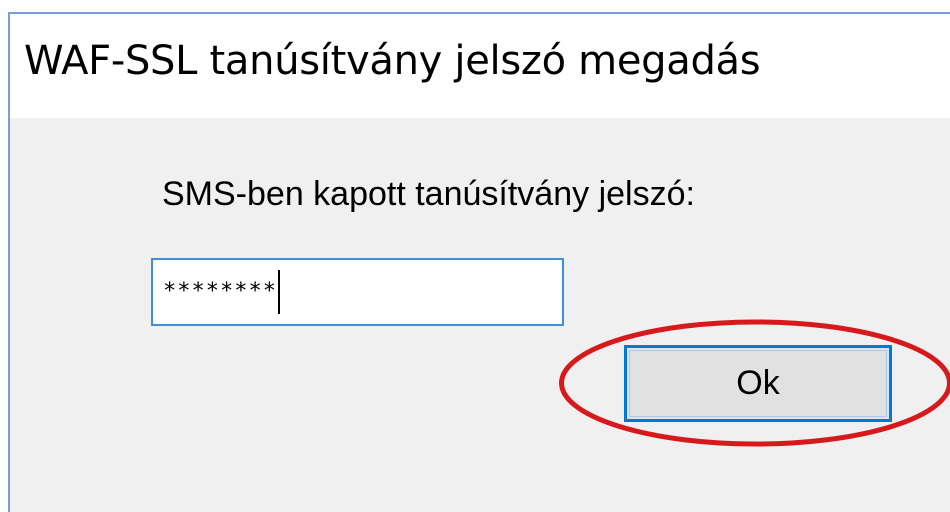 The height and width of the screenshot is (512, 950). What do you see at coordinates (428, 194) in the screenshot?
I see `password-prompt-label: SMS-ben kapott tanúsítvány jelszó:` at bounding box center [428, 194].